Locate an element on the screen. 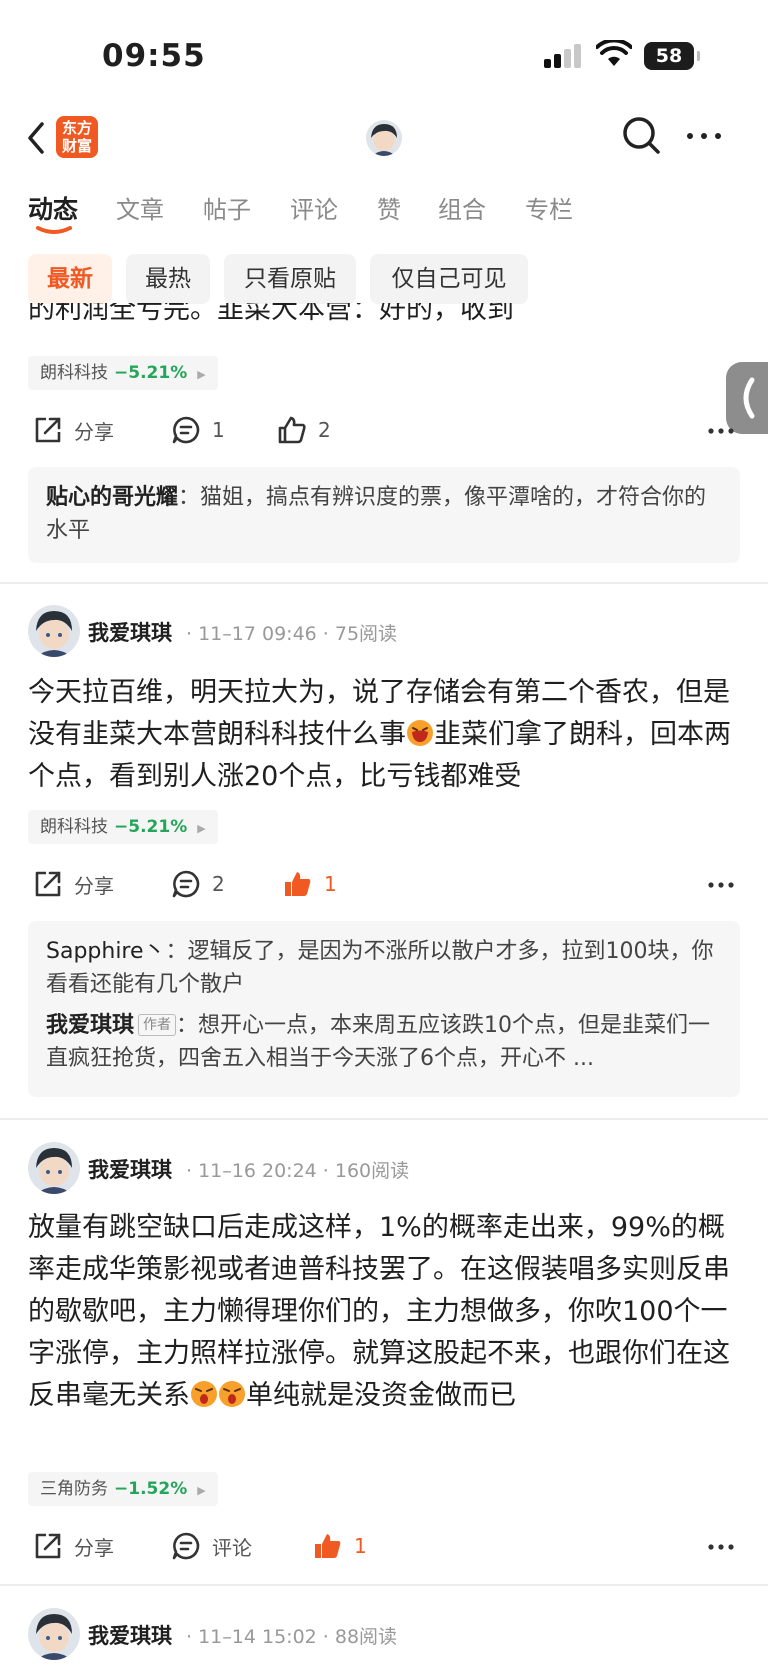 The height and width of the screenshot is (1669, 768). comment-user: 我爱琪琪 is located at coordinates (90, 1025).